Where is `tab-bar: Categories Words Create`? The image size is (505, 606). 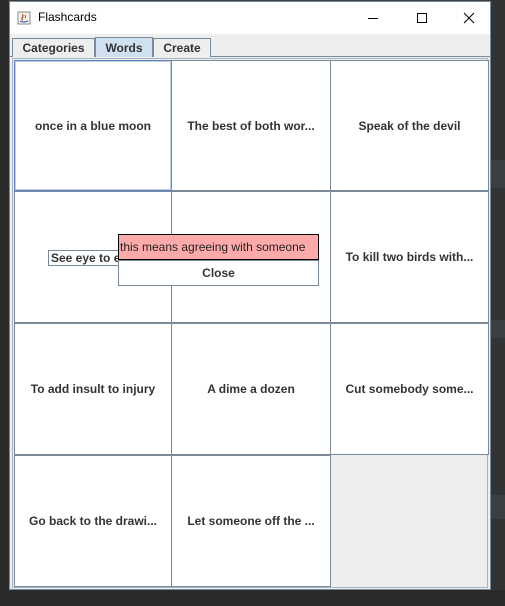 tab-bar: Categories Words Create is located at coordinates (250, 46).